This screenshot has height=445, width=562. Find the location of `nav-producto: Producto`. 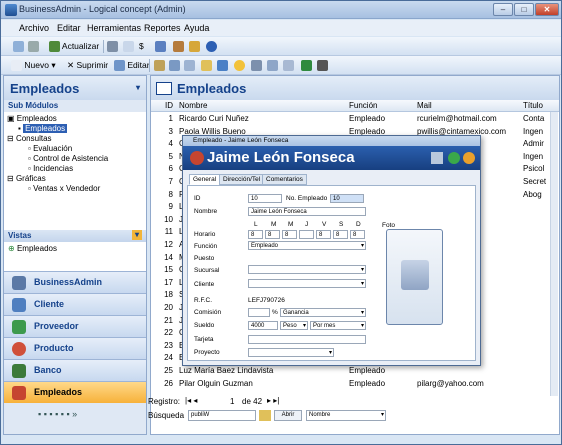

nav-producto: Producto is located at coordinates (75, 348).